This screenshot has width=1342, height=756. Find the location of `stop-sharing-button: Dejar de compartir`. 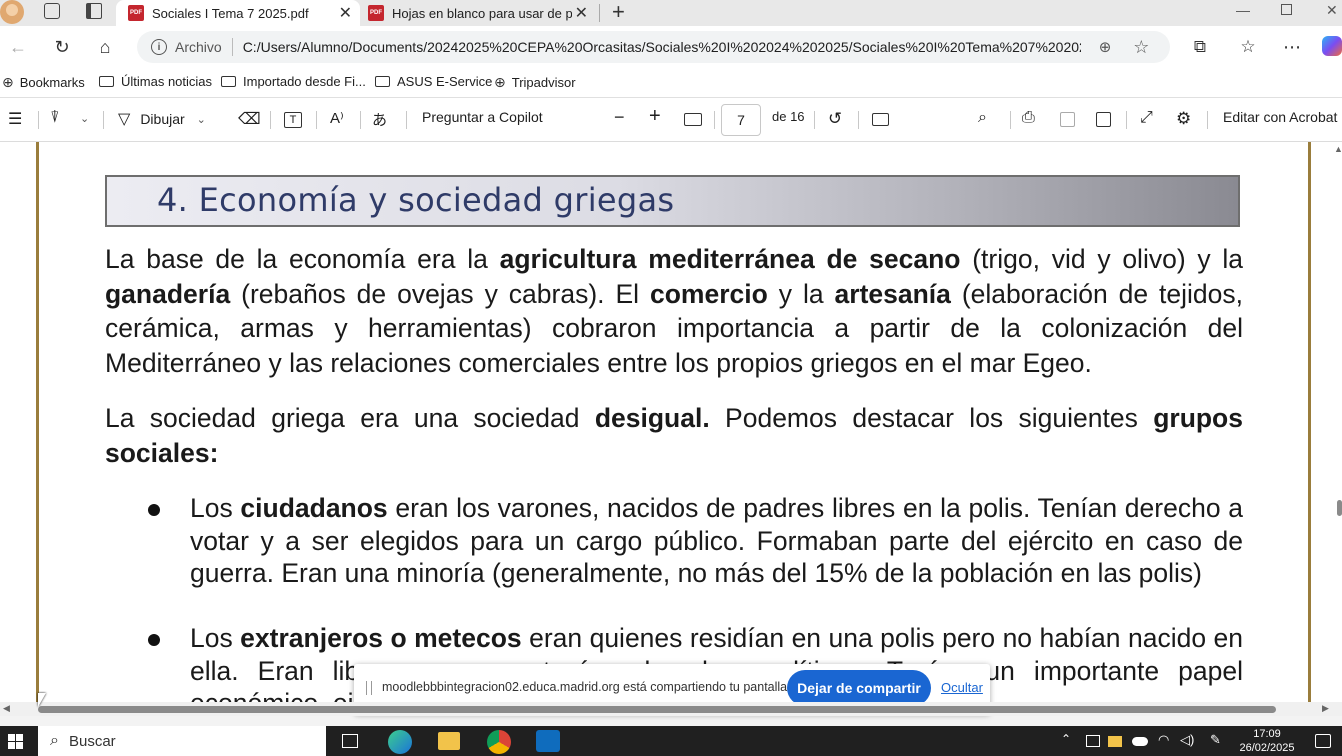

stop-sharing-button: Dejar de compartir is located at coordinates (859, 688).